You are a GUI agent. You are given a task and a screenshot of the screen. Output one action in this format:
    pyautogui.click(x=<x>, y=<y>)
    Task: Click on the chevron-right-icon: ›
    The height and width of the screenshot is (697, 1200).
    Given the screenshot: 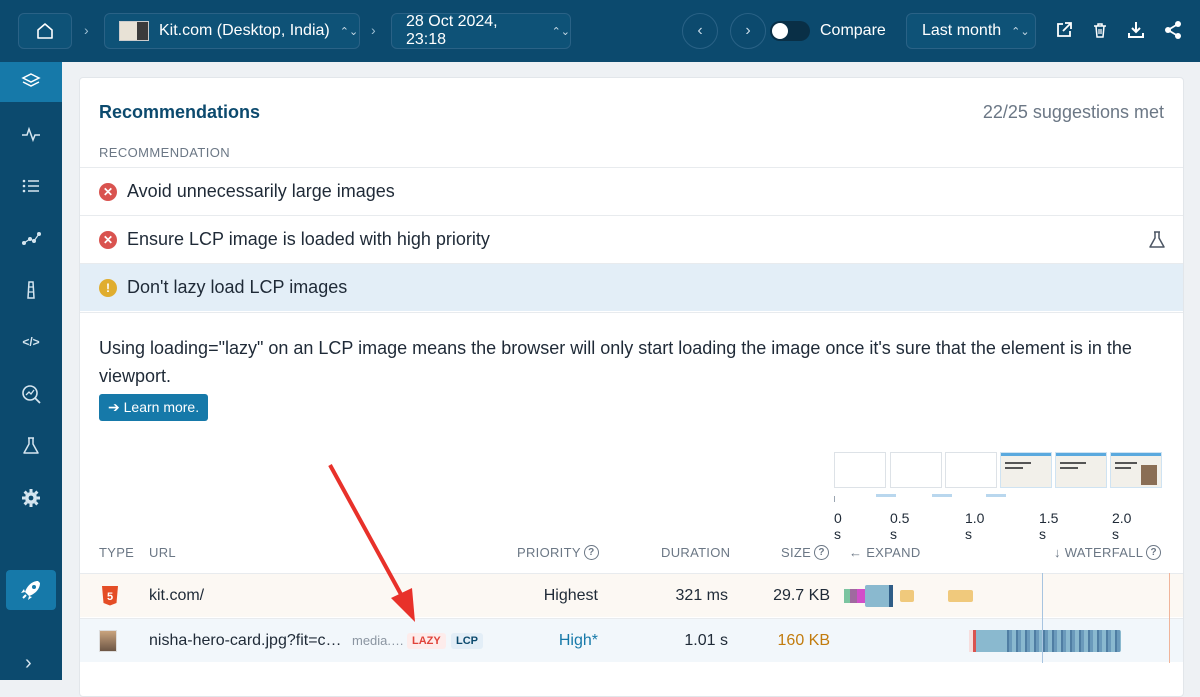 What is the action you would take?
    pyautogui.click(x=748, y=30)
    